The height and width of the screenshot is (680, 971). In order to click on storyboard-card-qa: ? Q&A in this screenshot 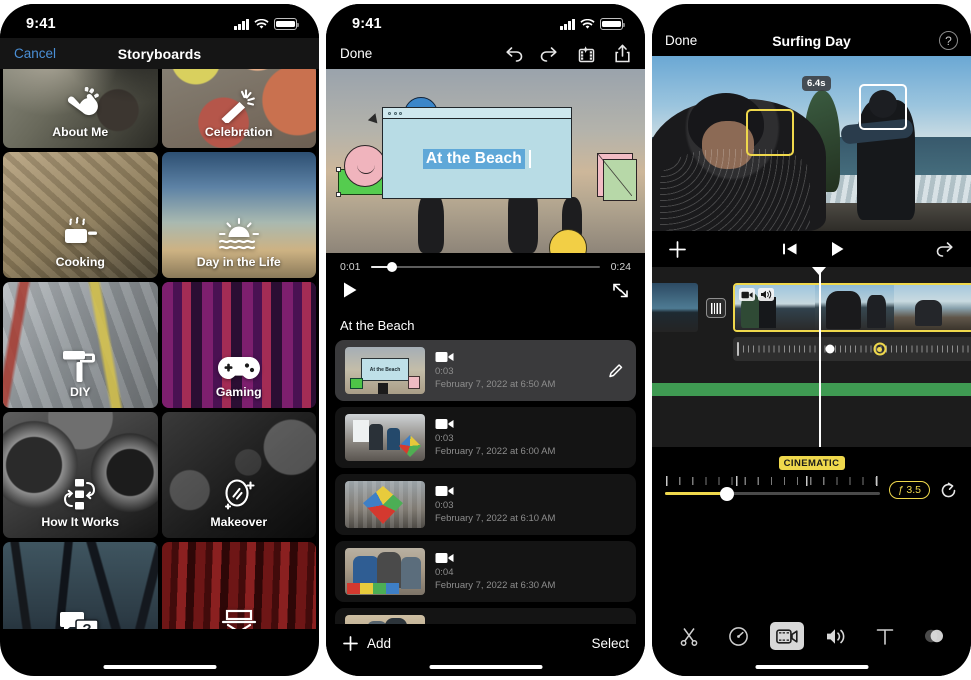, I will do `click(80, 585)`.